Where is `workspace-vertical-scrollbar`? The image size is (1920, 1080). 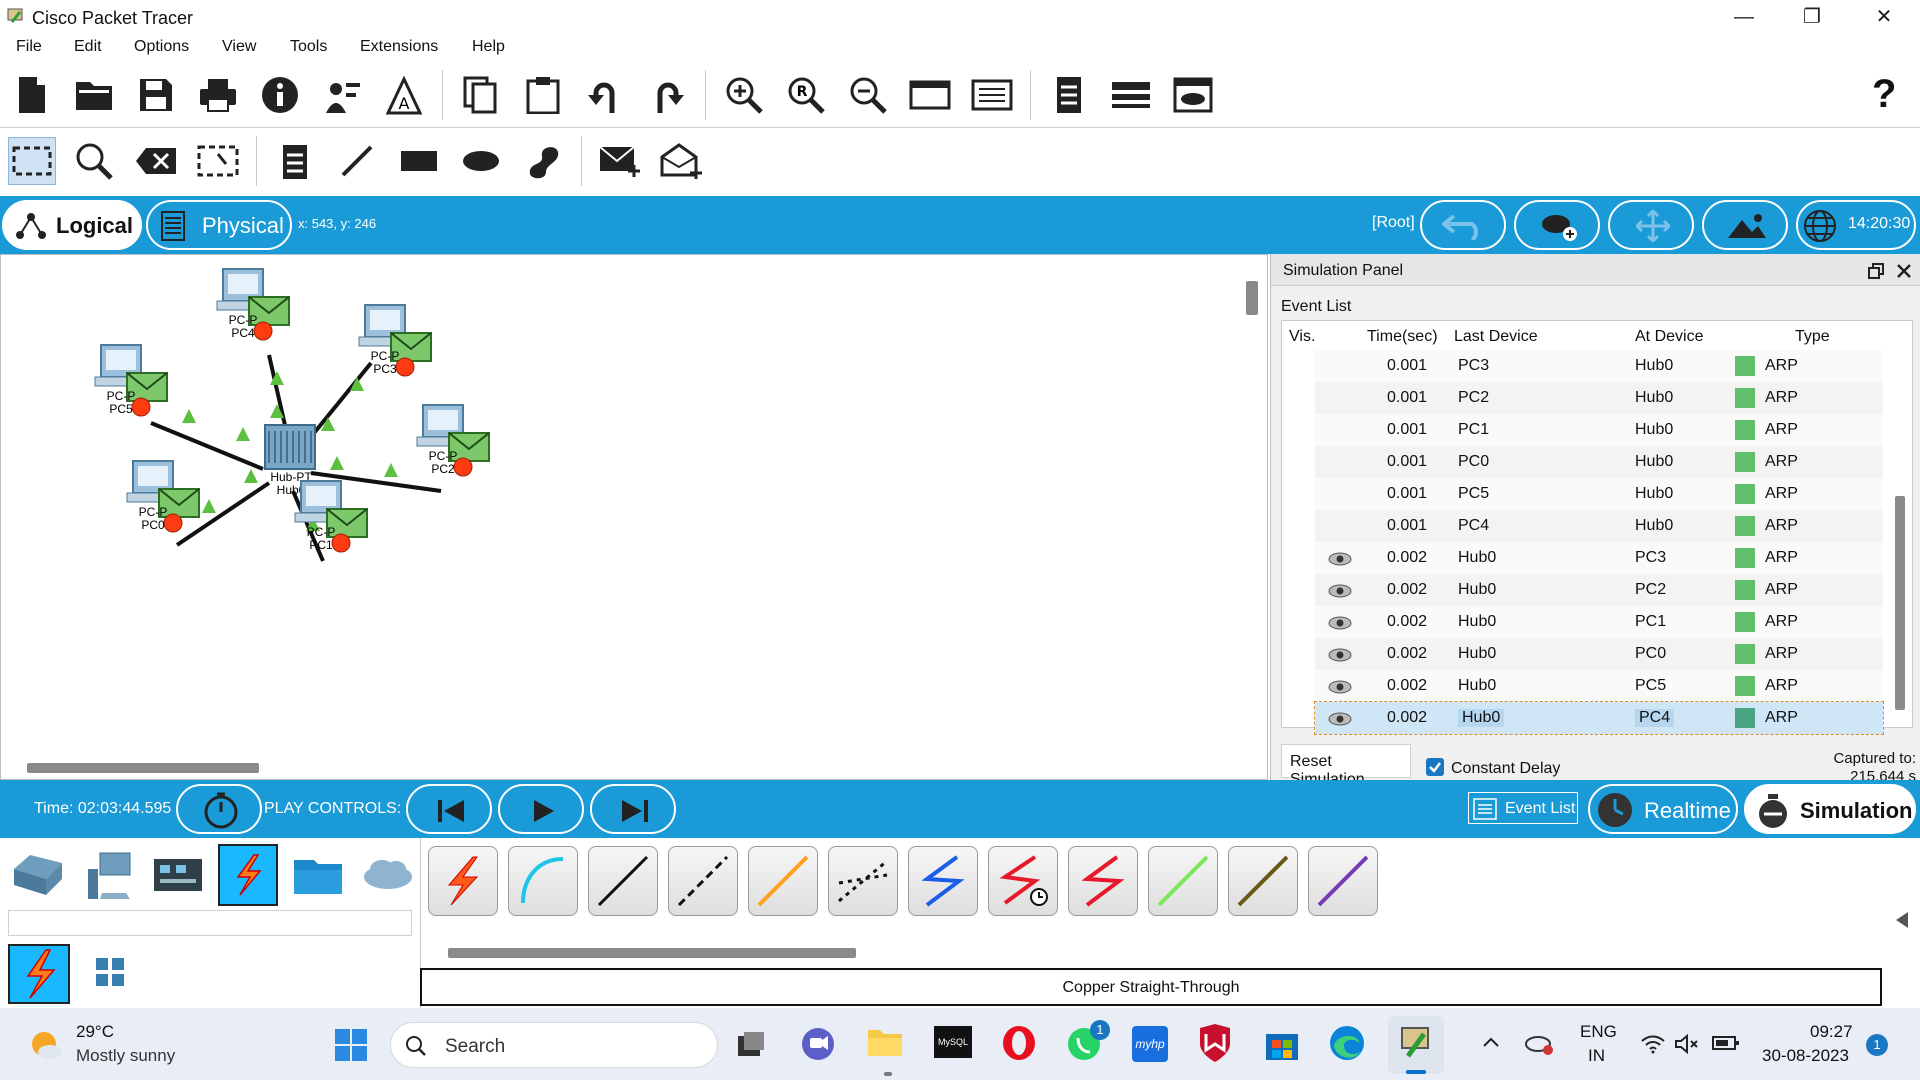 workspace-vertical-scrollbar is located at coordinates (1252, 298).